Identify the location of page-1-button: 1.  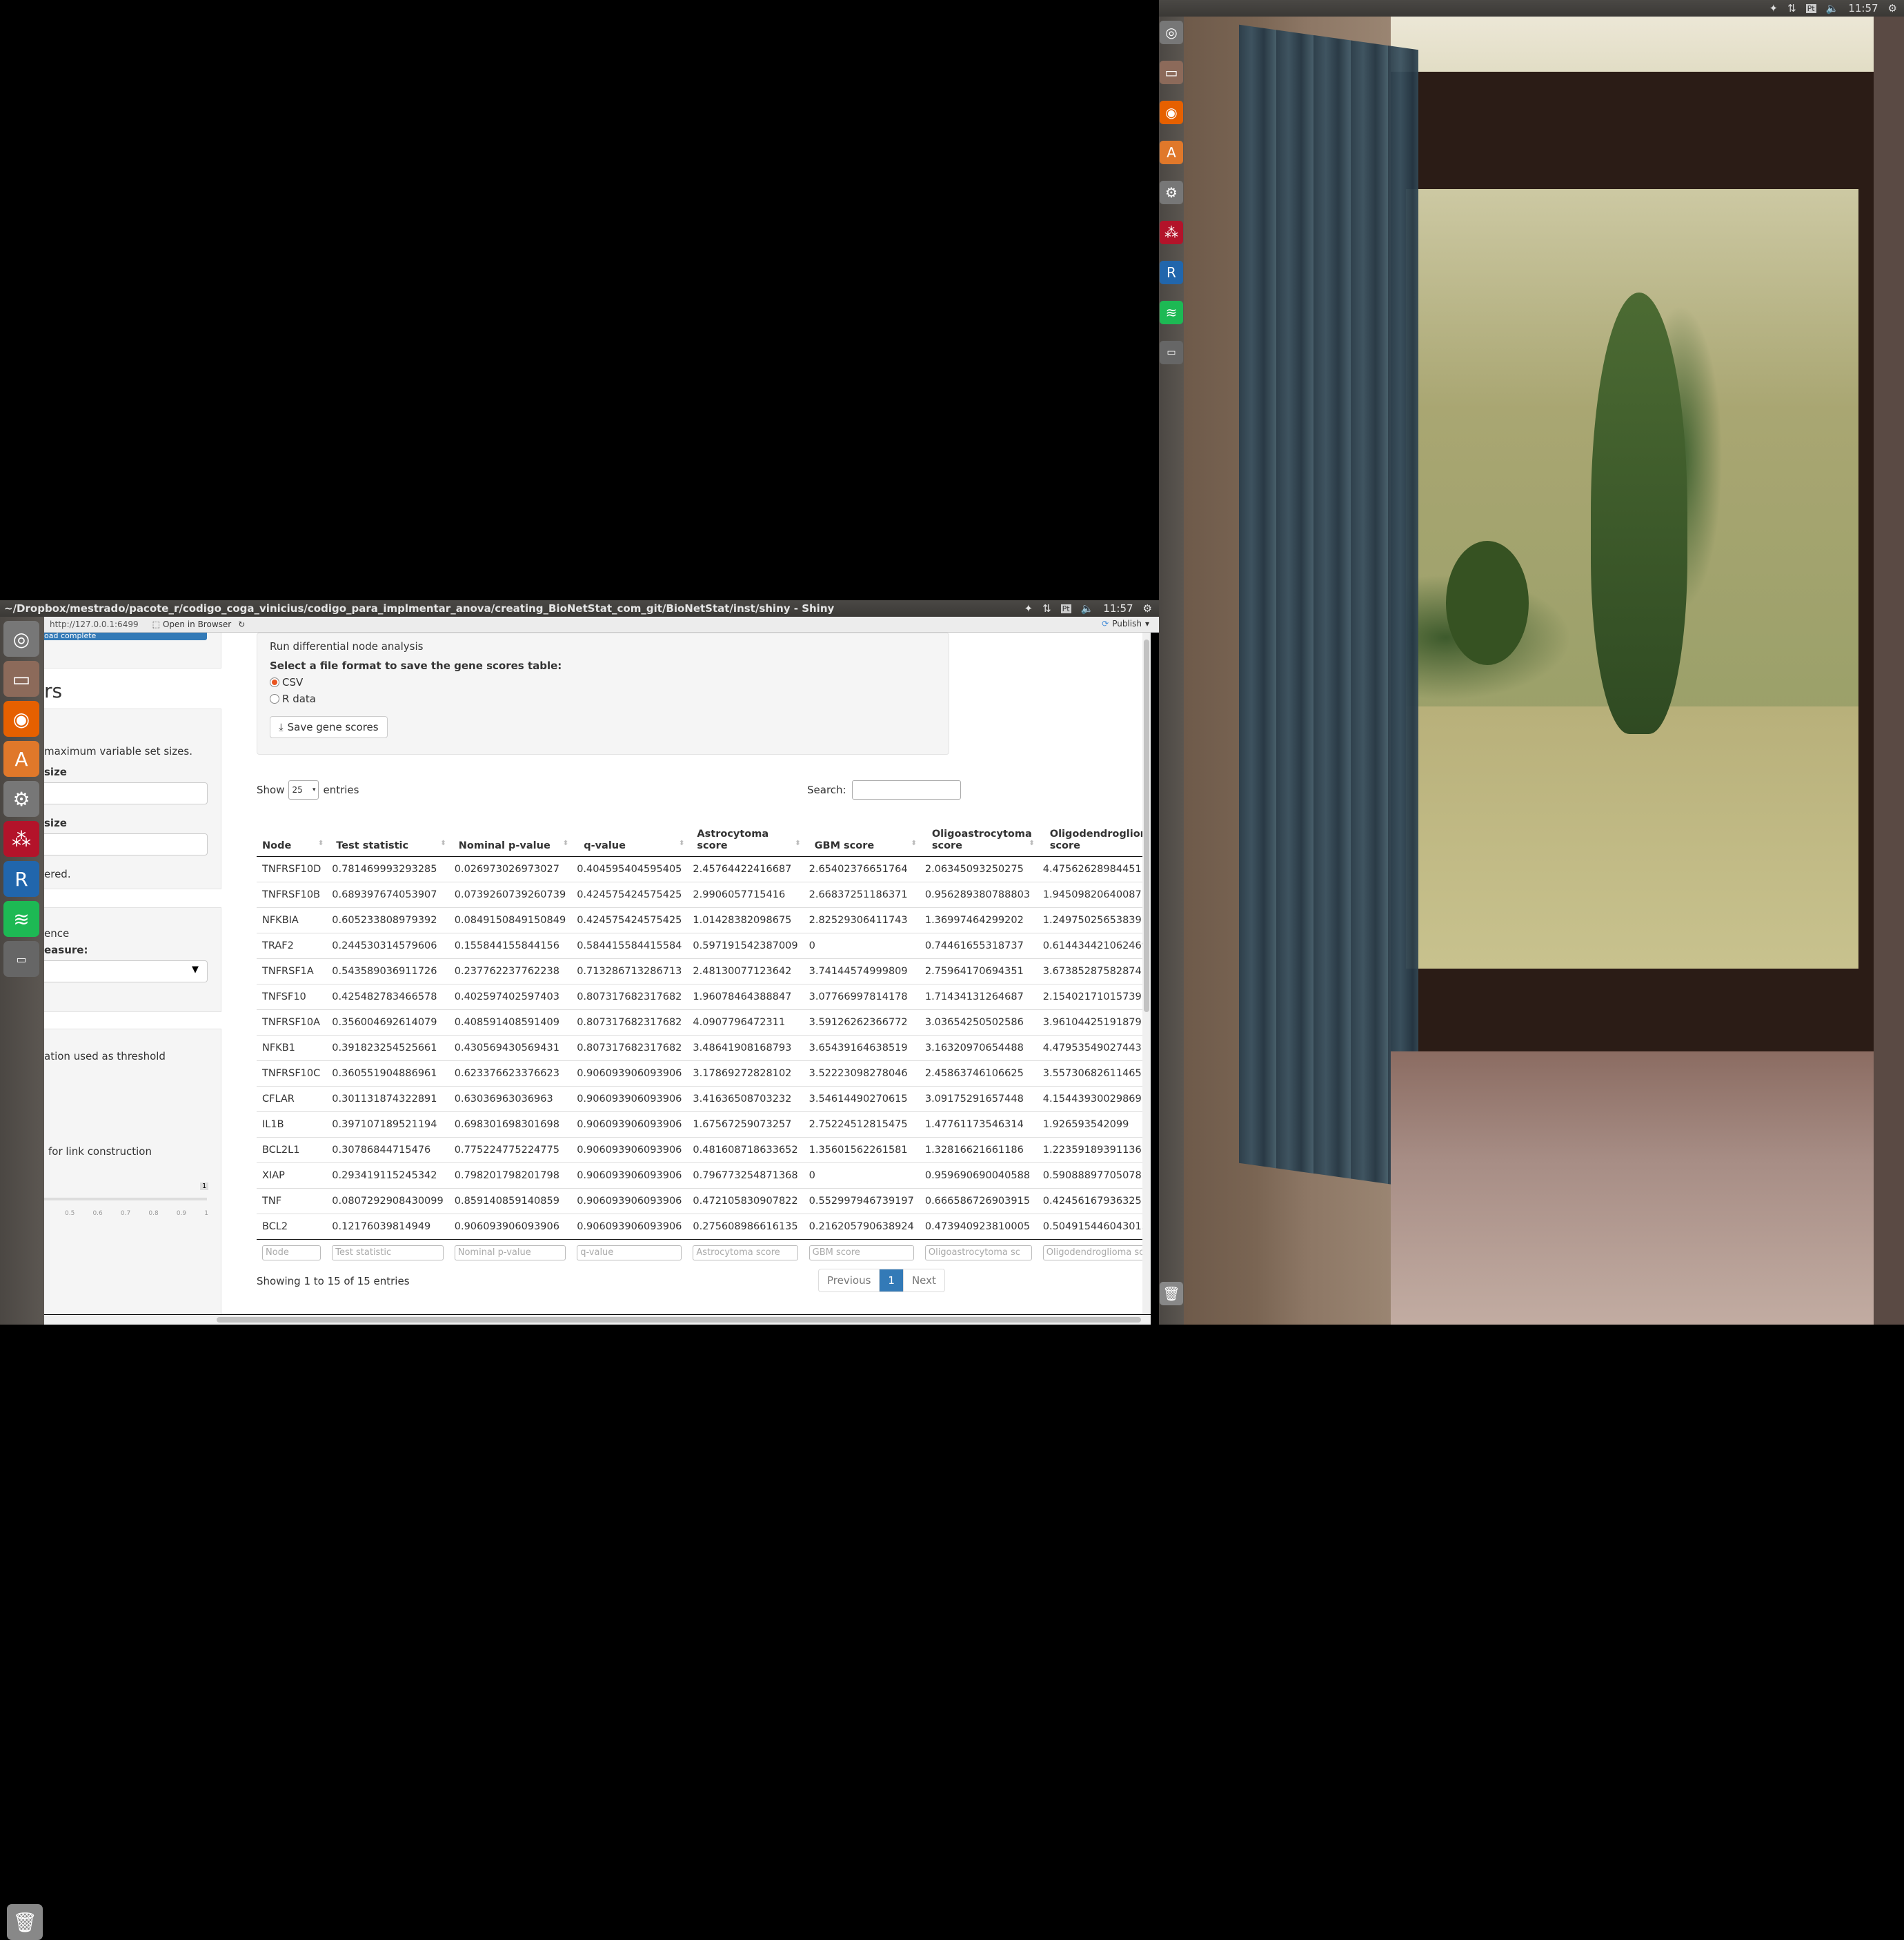
(892, 1280).